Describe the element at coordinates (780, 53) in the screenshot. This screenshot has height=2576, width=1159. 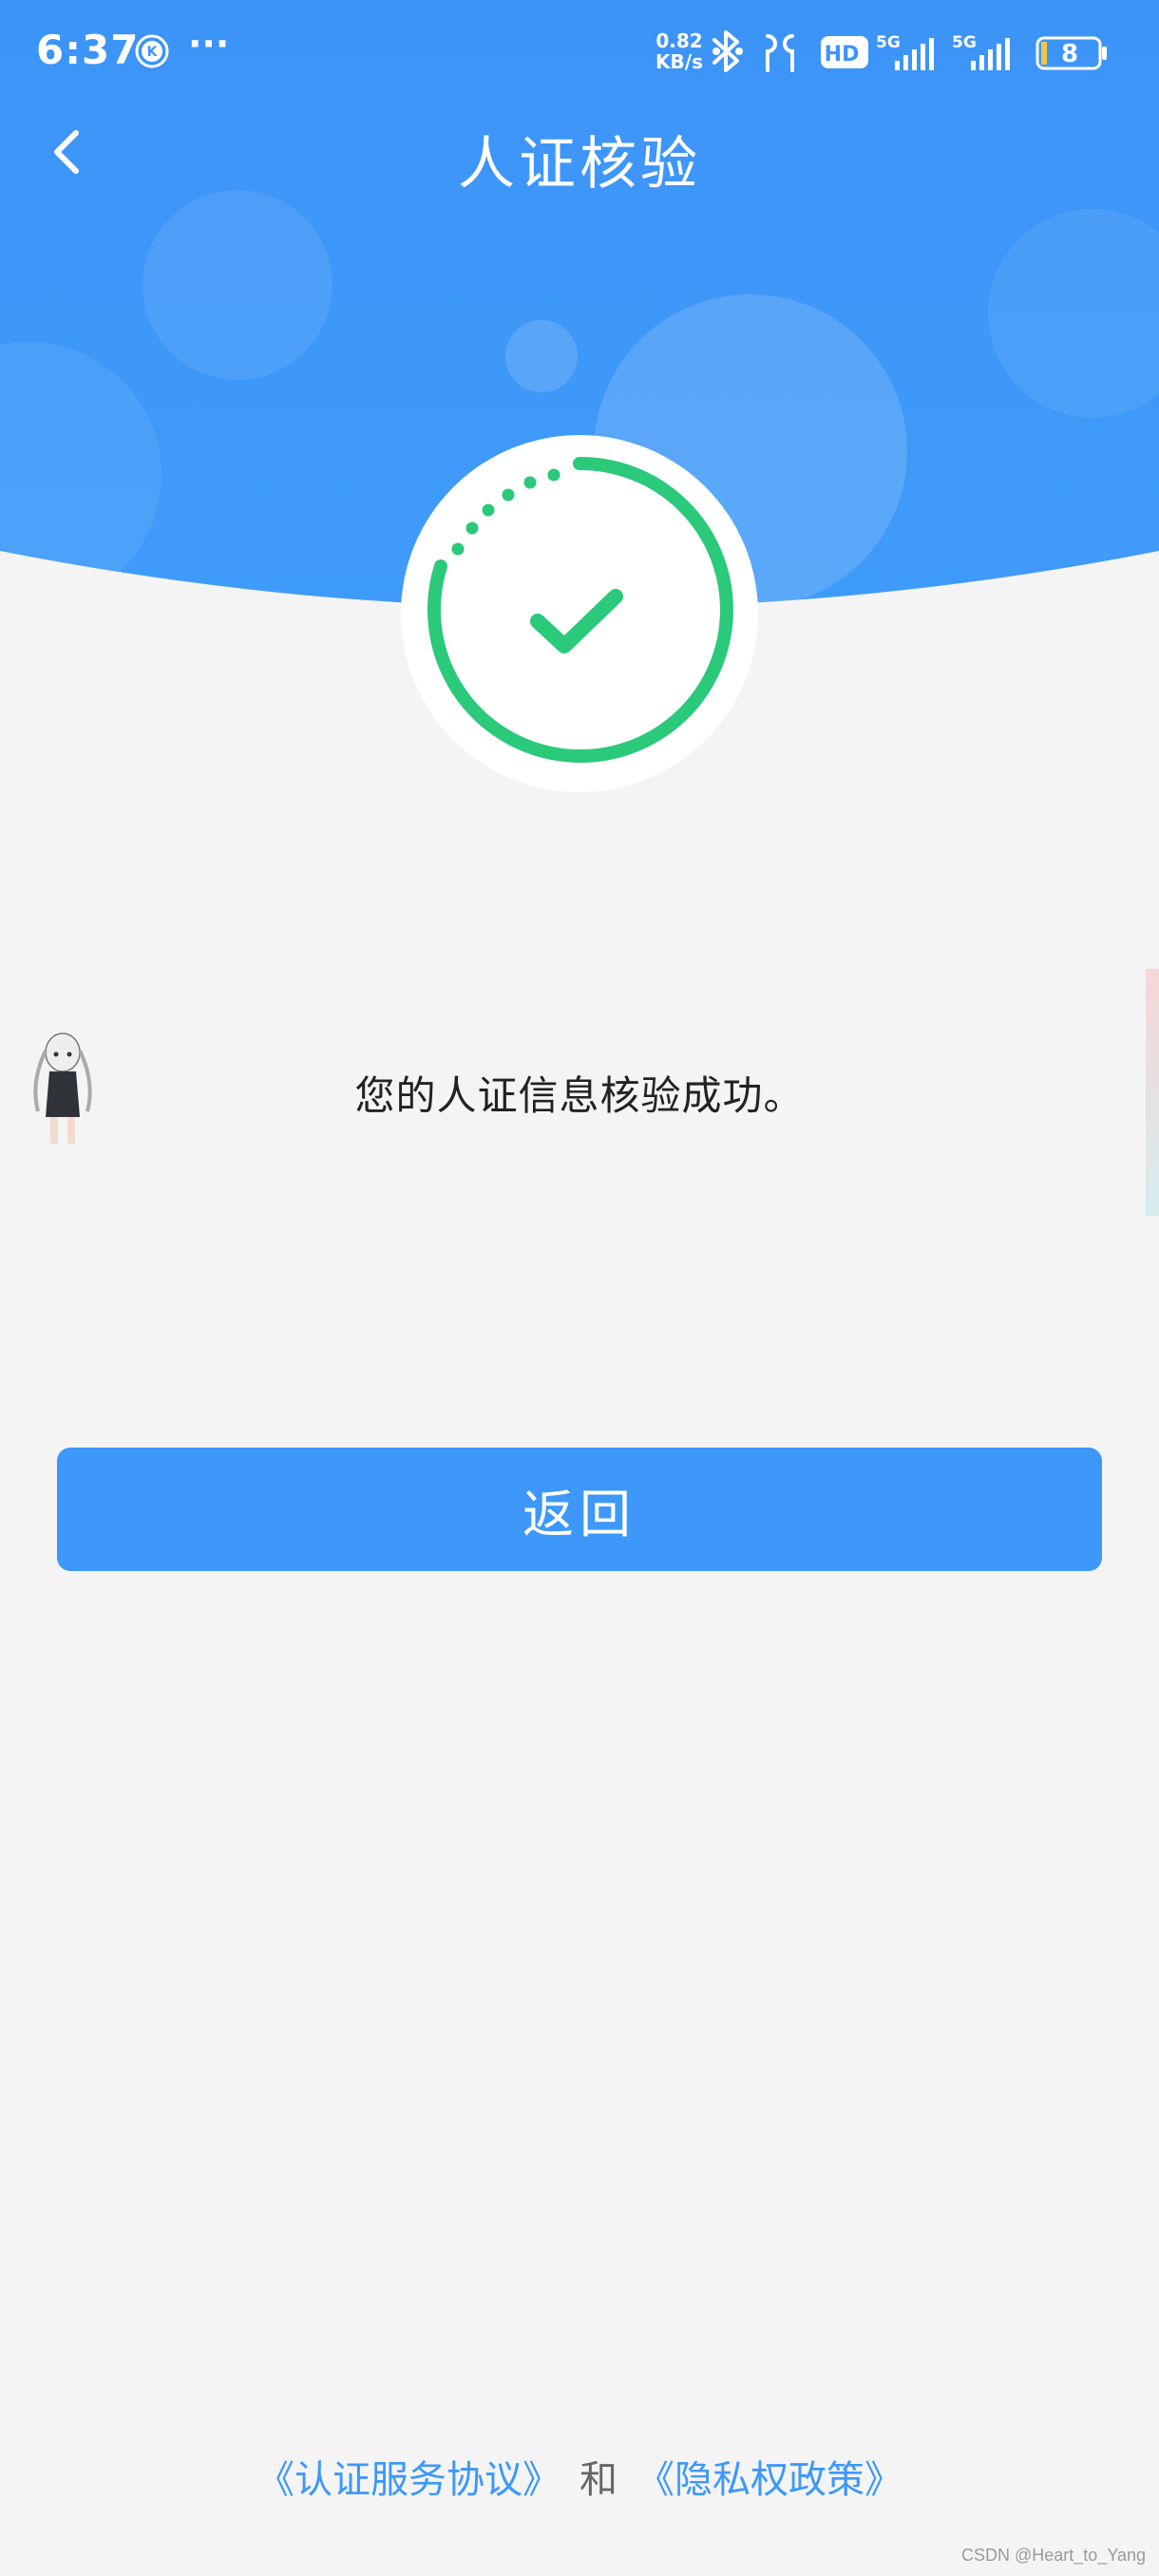
I see `earbuds-icon` at that location.